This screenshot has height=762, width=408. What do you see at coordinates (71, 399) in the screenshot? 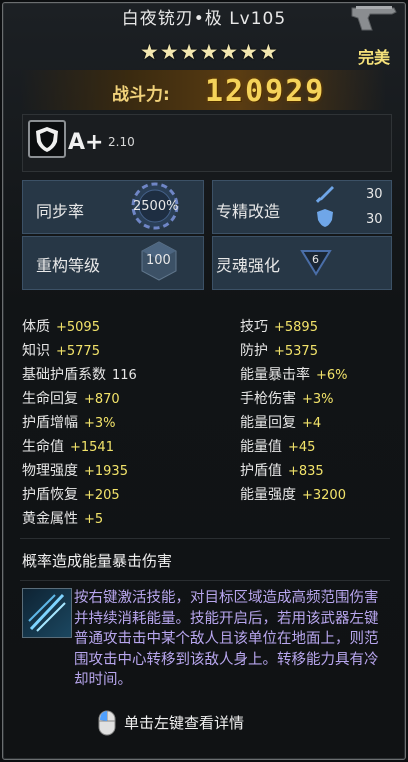
I see `stat-left: 生命回复 +870` at bounding box center [71, 399].